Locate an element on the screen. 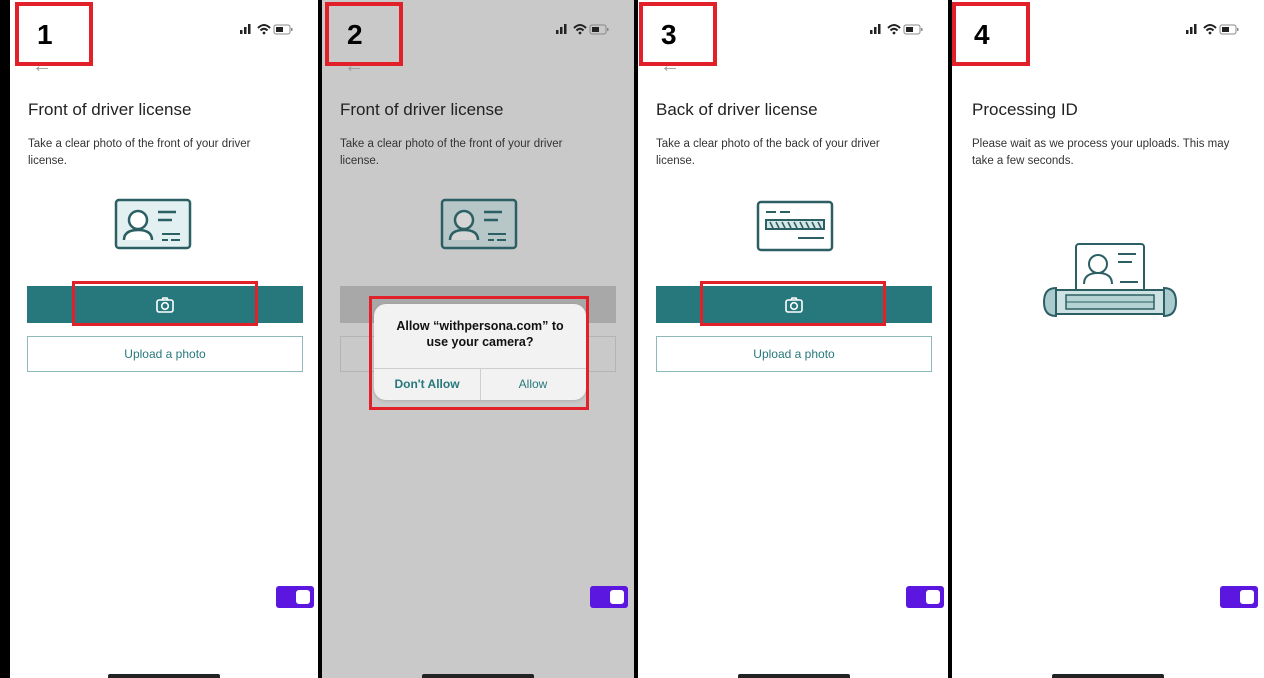  step-number: 1 is located at coordinates (45, 34).